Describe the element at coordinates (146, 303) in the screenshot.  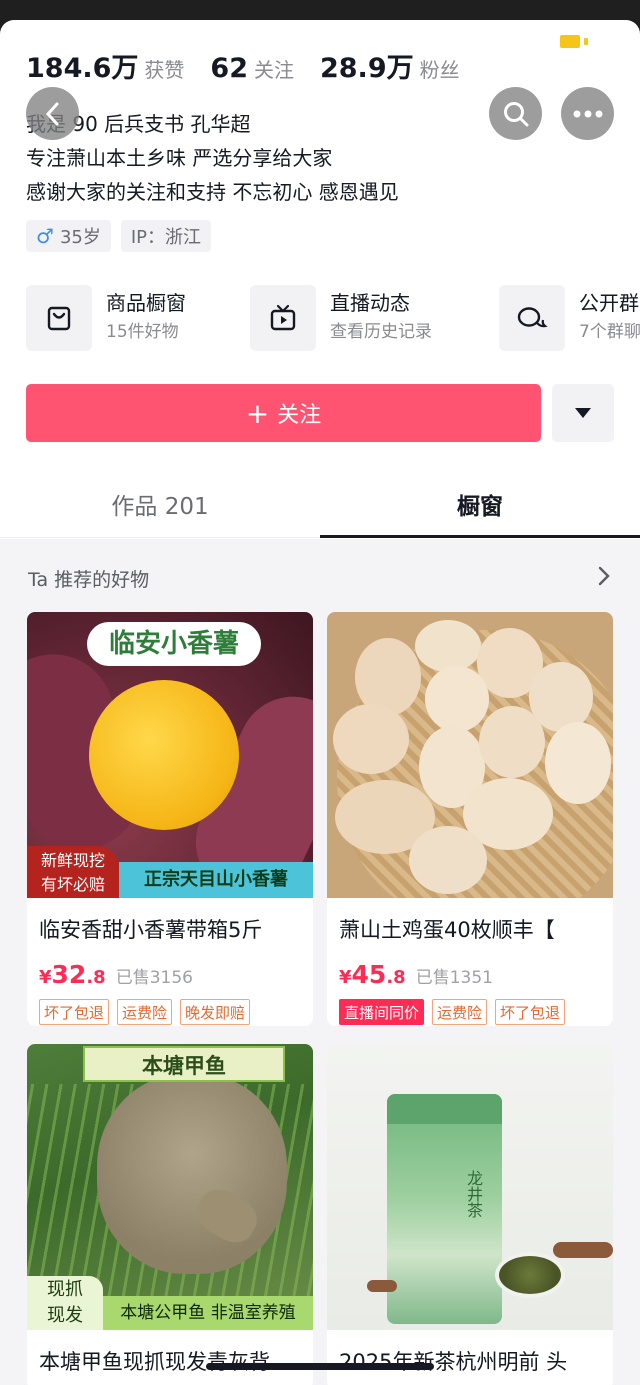
I see `entry-title: 商品橱窗` at that location.